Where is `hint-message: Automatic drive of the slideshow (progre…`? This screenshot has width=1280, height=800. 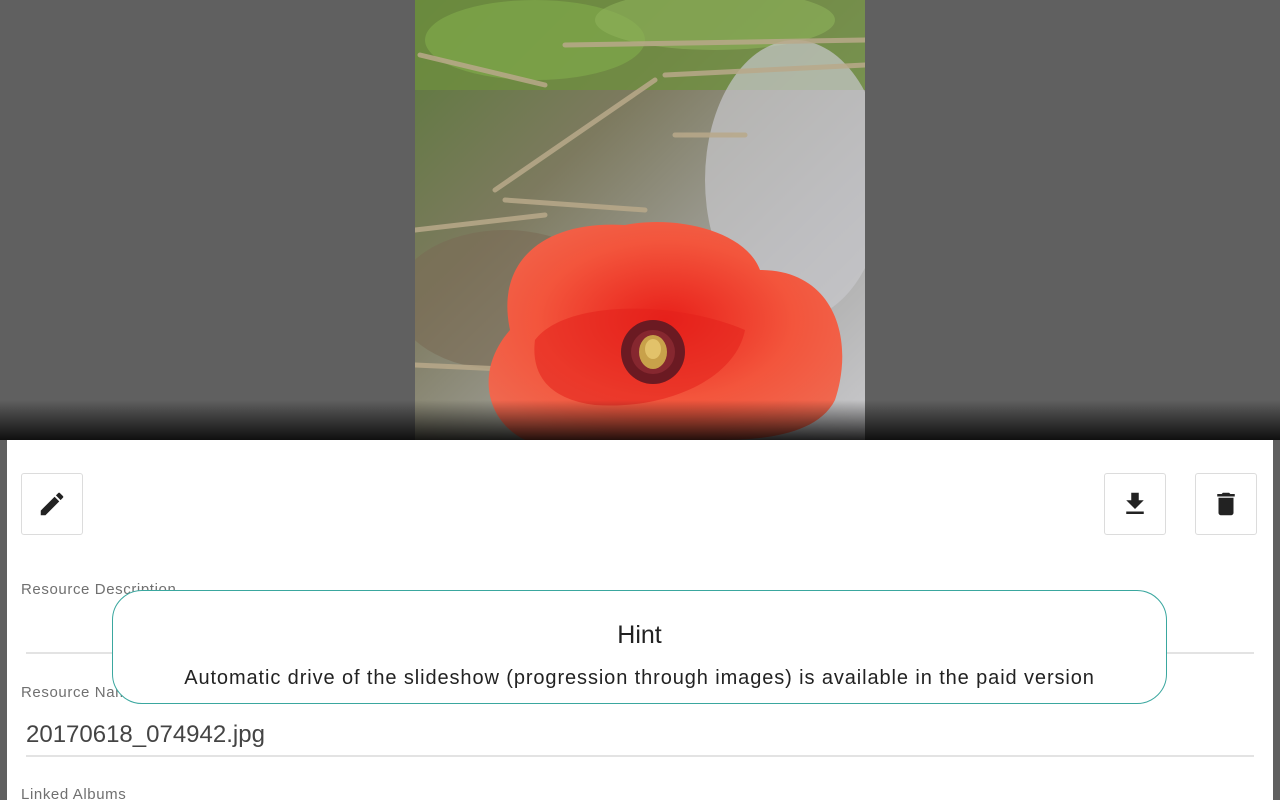 hint-message: Automatic drive of the slideshow (progre… is located at coordinates (639, 678).